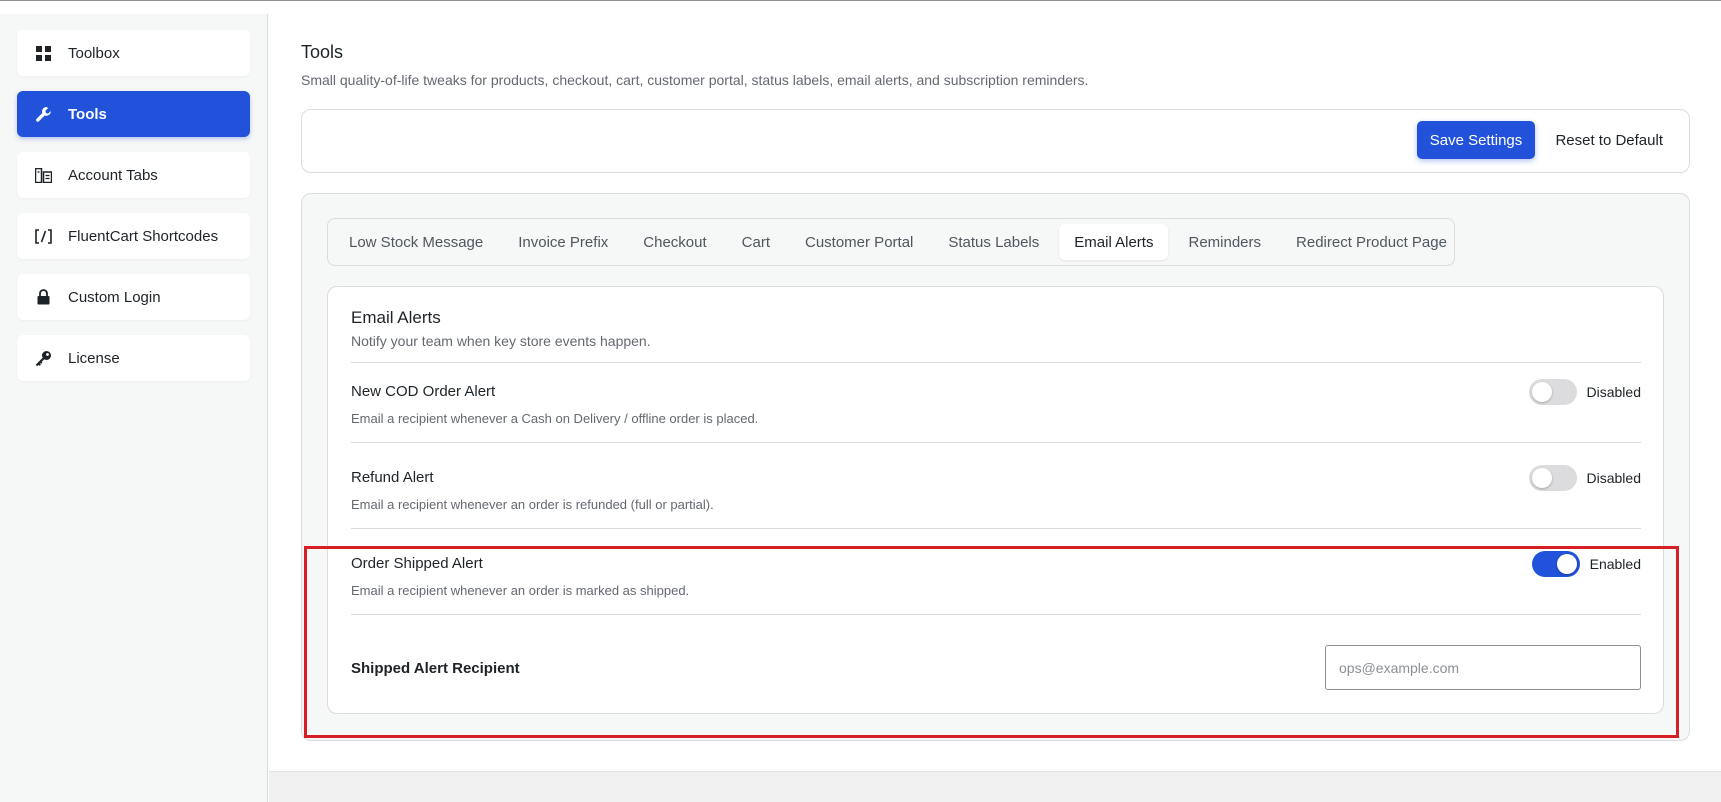  I want to click on alert-toggle-group-refund: Disabled, so click(1584, 478).